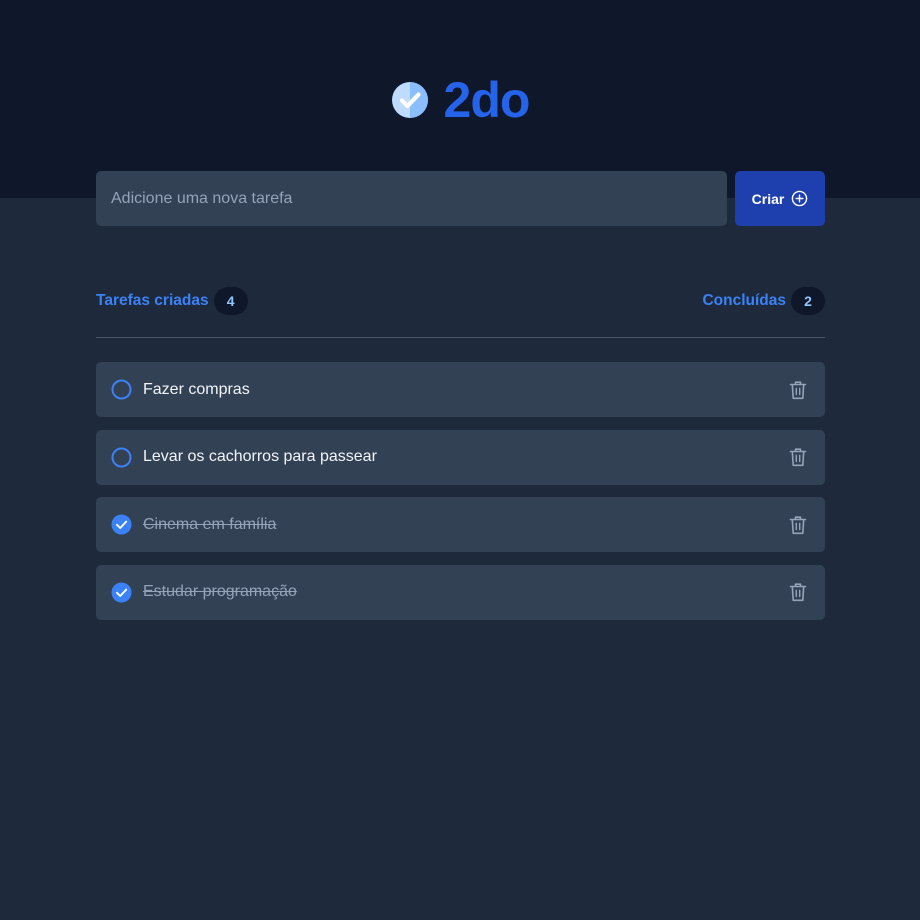 This screenshot has height=920, width=920. Describe the element at coordinates (411, 198) in the screenshot. I see `new-task-input` at that location.